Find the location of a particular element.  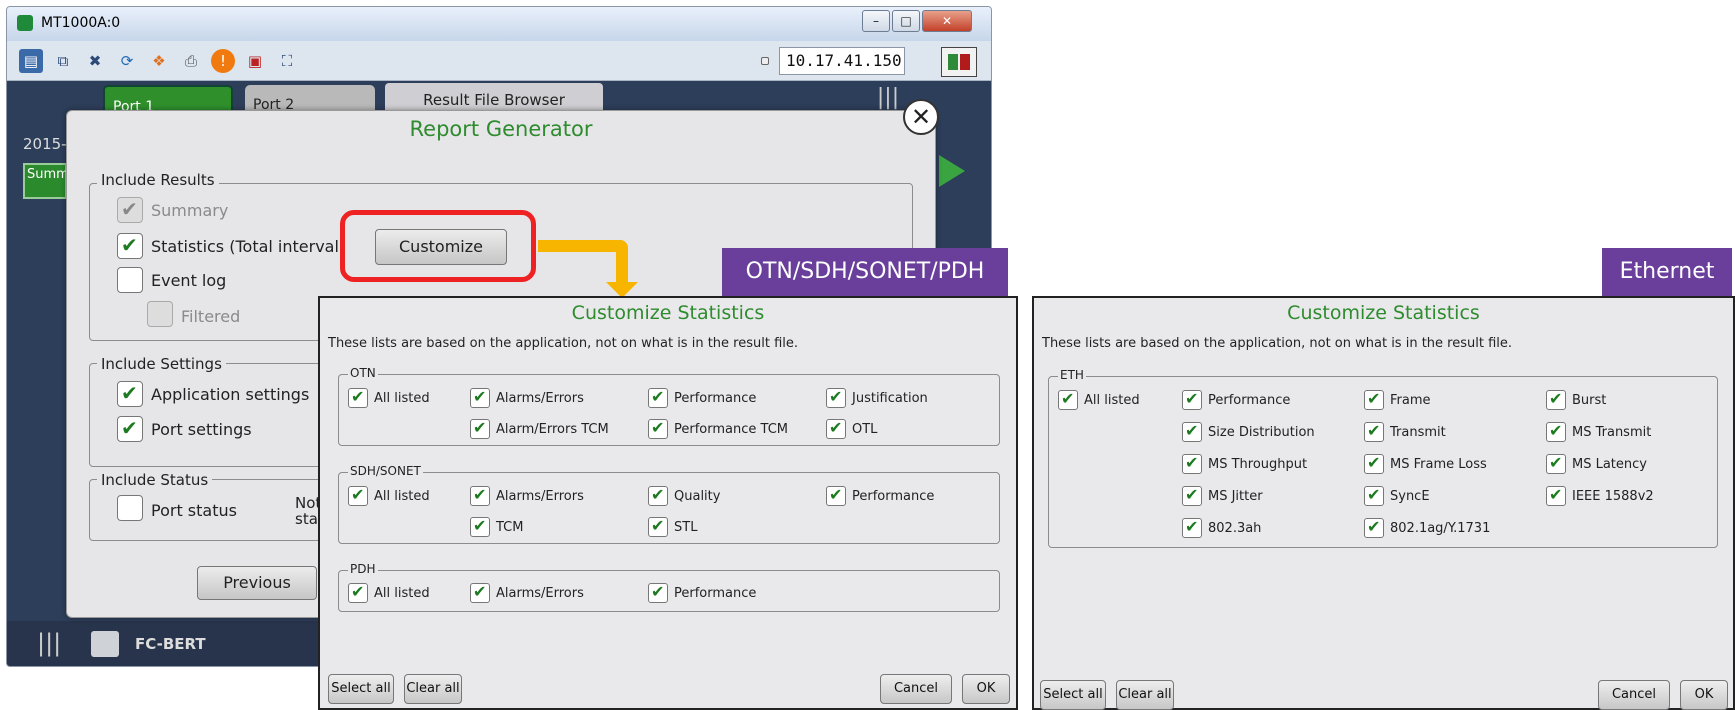

eth-performance-label: Performance is located at coordinates (1249, 400).